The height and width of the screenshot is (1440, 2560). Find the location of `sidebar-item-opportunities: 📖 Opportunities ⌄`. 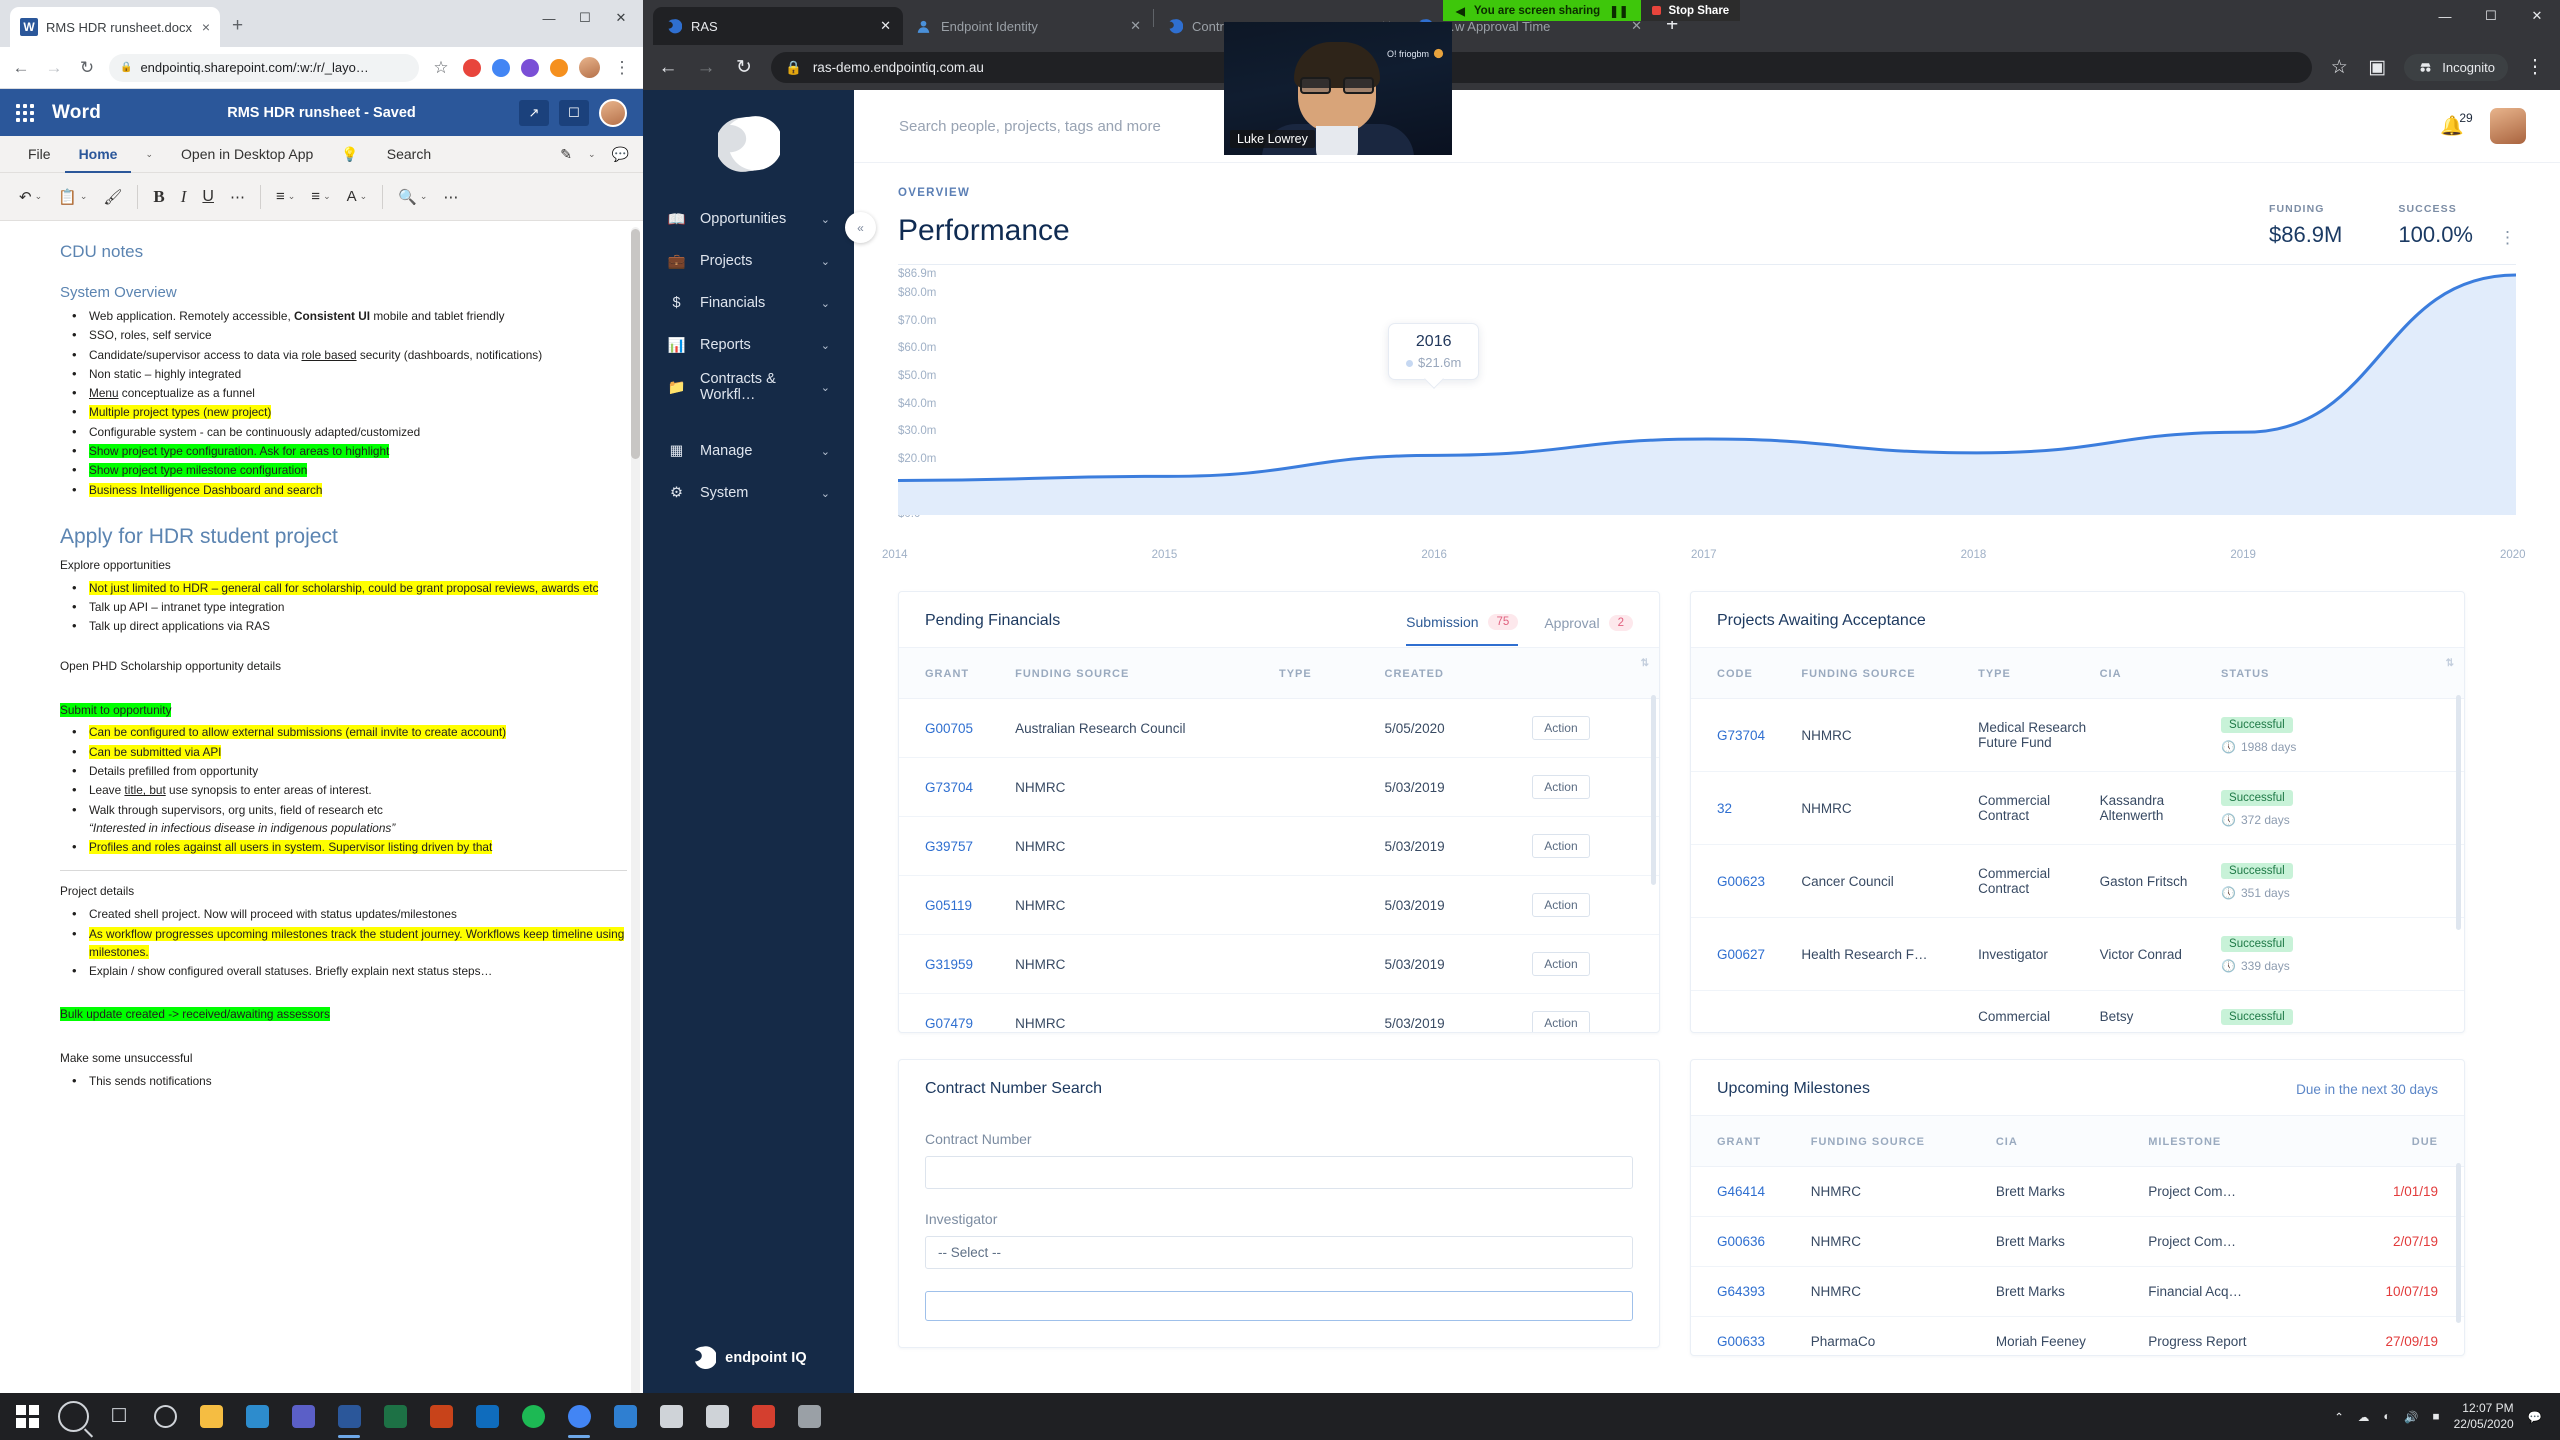

sidebar-item-opportunities: 📖 Opportunities ⌄ is located at coordinates (748, 219).